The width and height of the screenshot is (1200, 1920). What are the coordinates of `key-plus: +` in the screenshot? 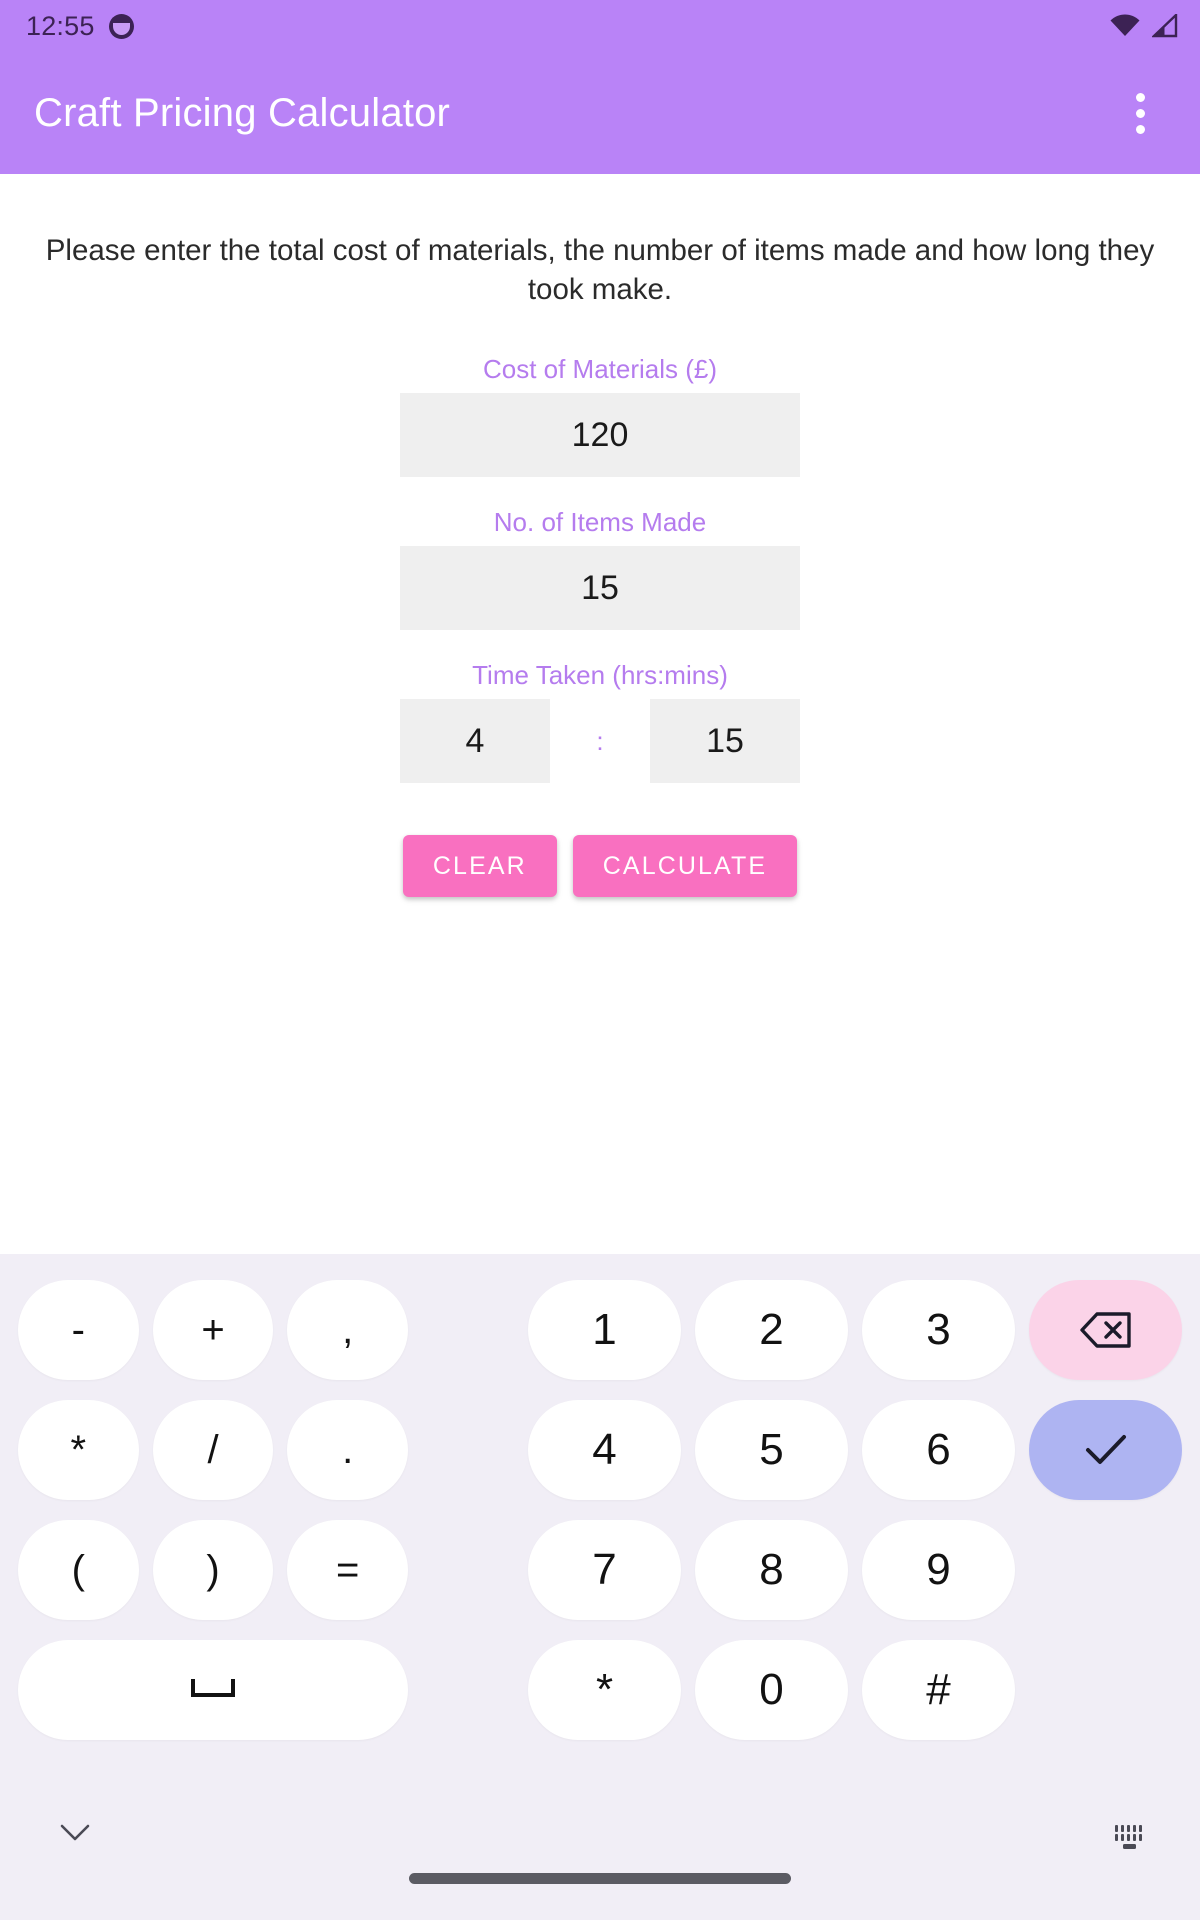 It's located at (213, 1330).